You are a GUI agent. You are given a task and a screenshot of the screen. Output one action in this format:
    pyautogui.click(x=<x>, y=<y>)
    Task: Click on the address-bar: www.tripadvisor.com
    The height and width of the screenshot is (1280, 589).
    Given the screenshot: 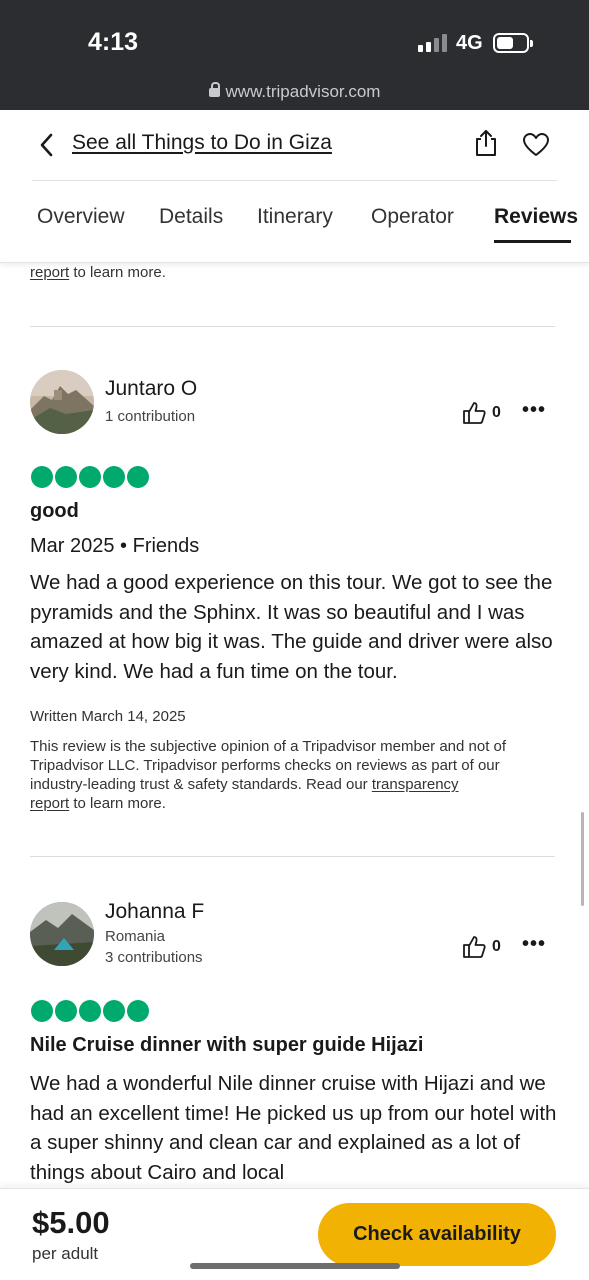 What is the action you would take?
    pyautogui.click(x=294, y=92)
    